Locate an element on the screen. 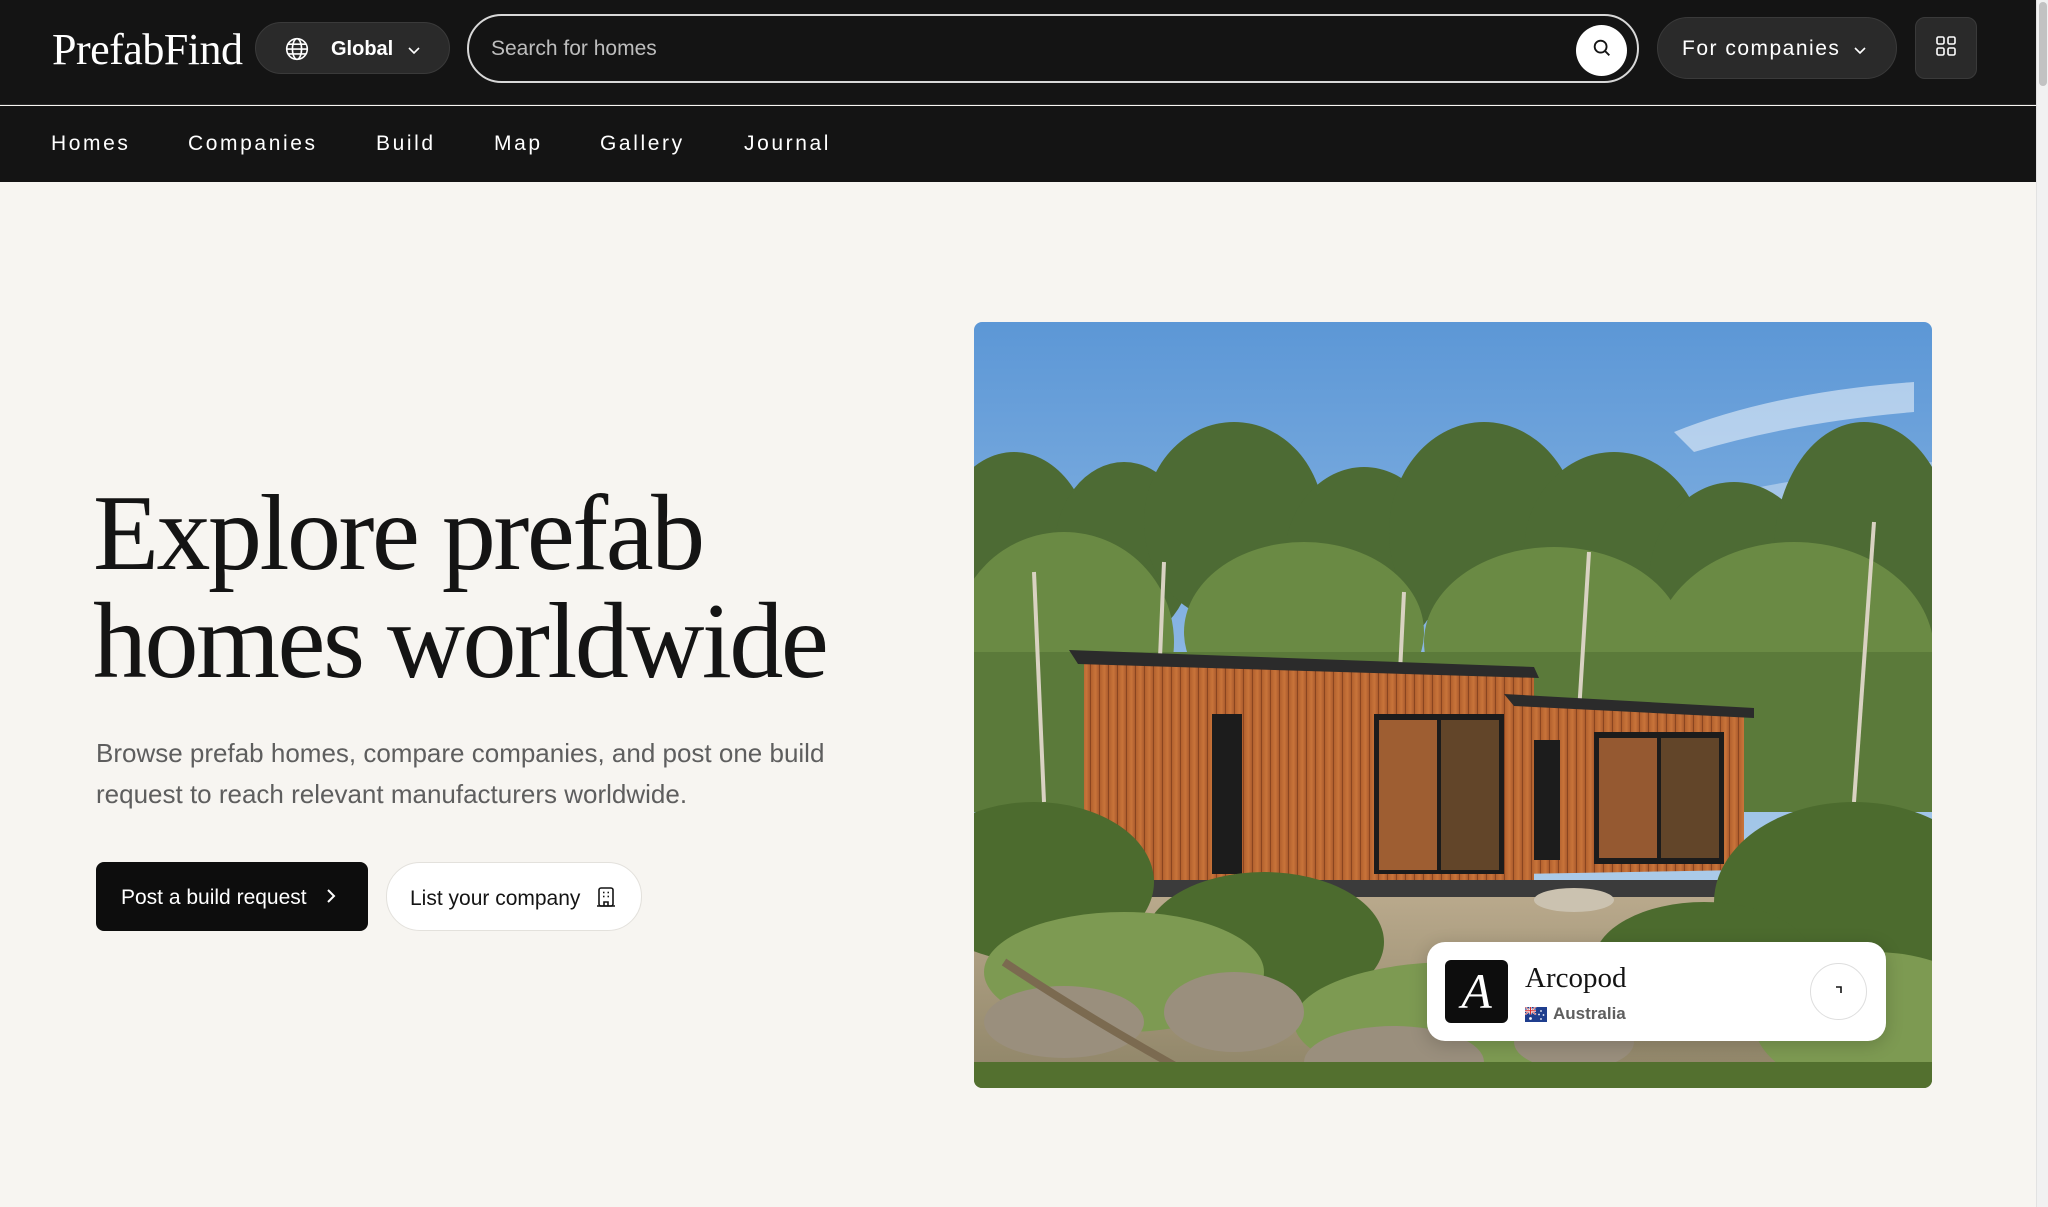  post-build-request-button: Post a build request is located at coordinates (232, 896).